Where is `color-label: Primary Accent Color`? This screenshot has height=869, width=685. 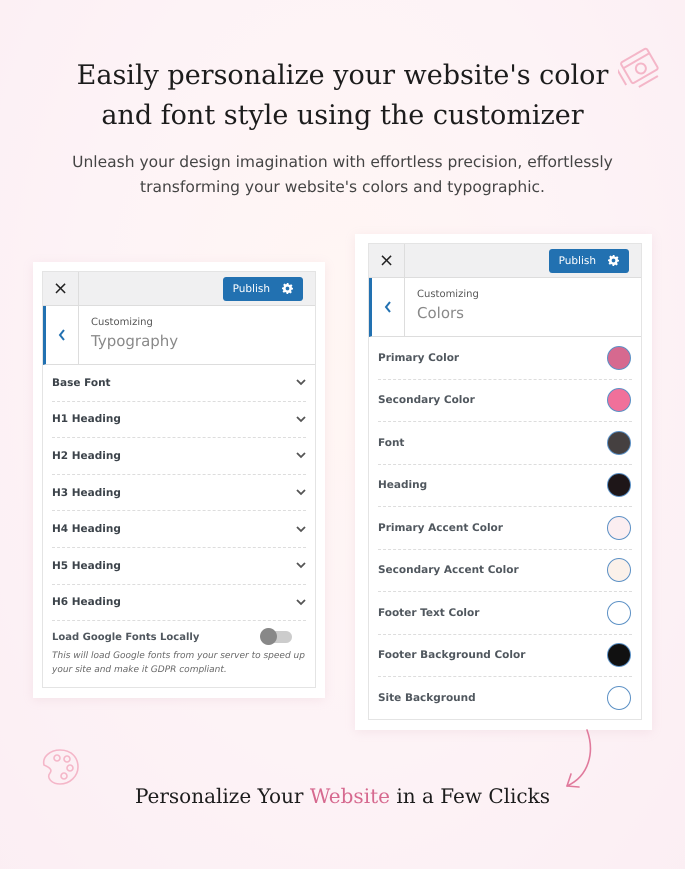 color-label: Primary Accent Color is located at coordinates (440, 528).